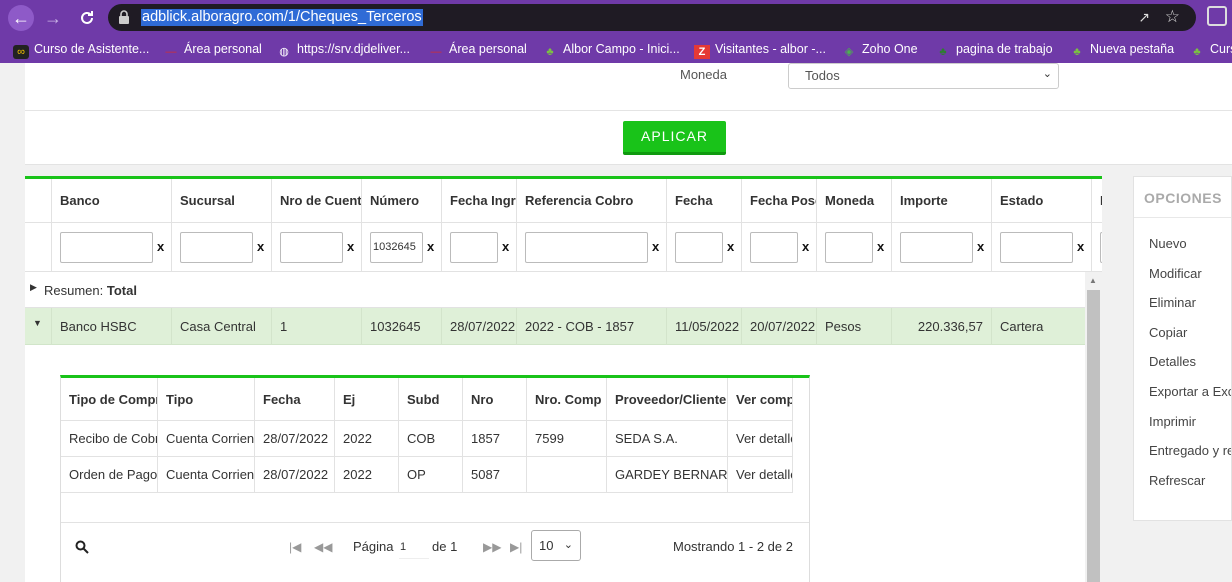 This screenshot has width=1232, height=582. What do you see at coordinates (37, 323) in the screenshot?
I see `caret-down-icon: ▼` at bounding box center [37, 323].